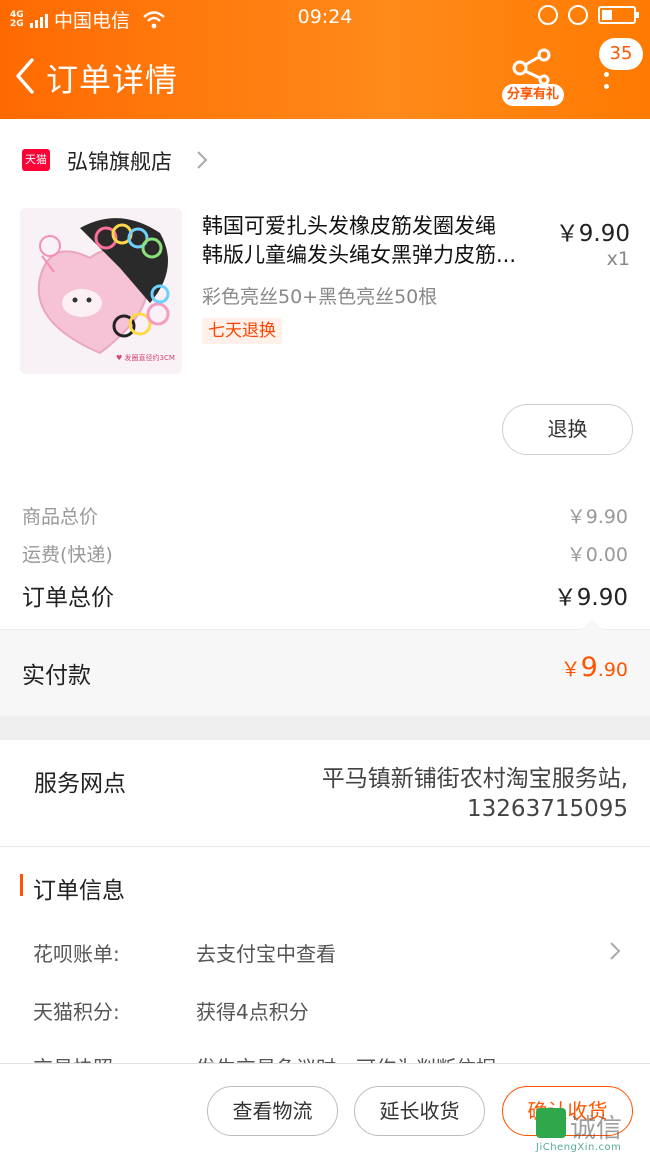  I want to click on goods-total-row: 商品总价 ￥9.90, so click(325, 515).